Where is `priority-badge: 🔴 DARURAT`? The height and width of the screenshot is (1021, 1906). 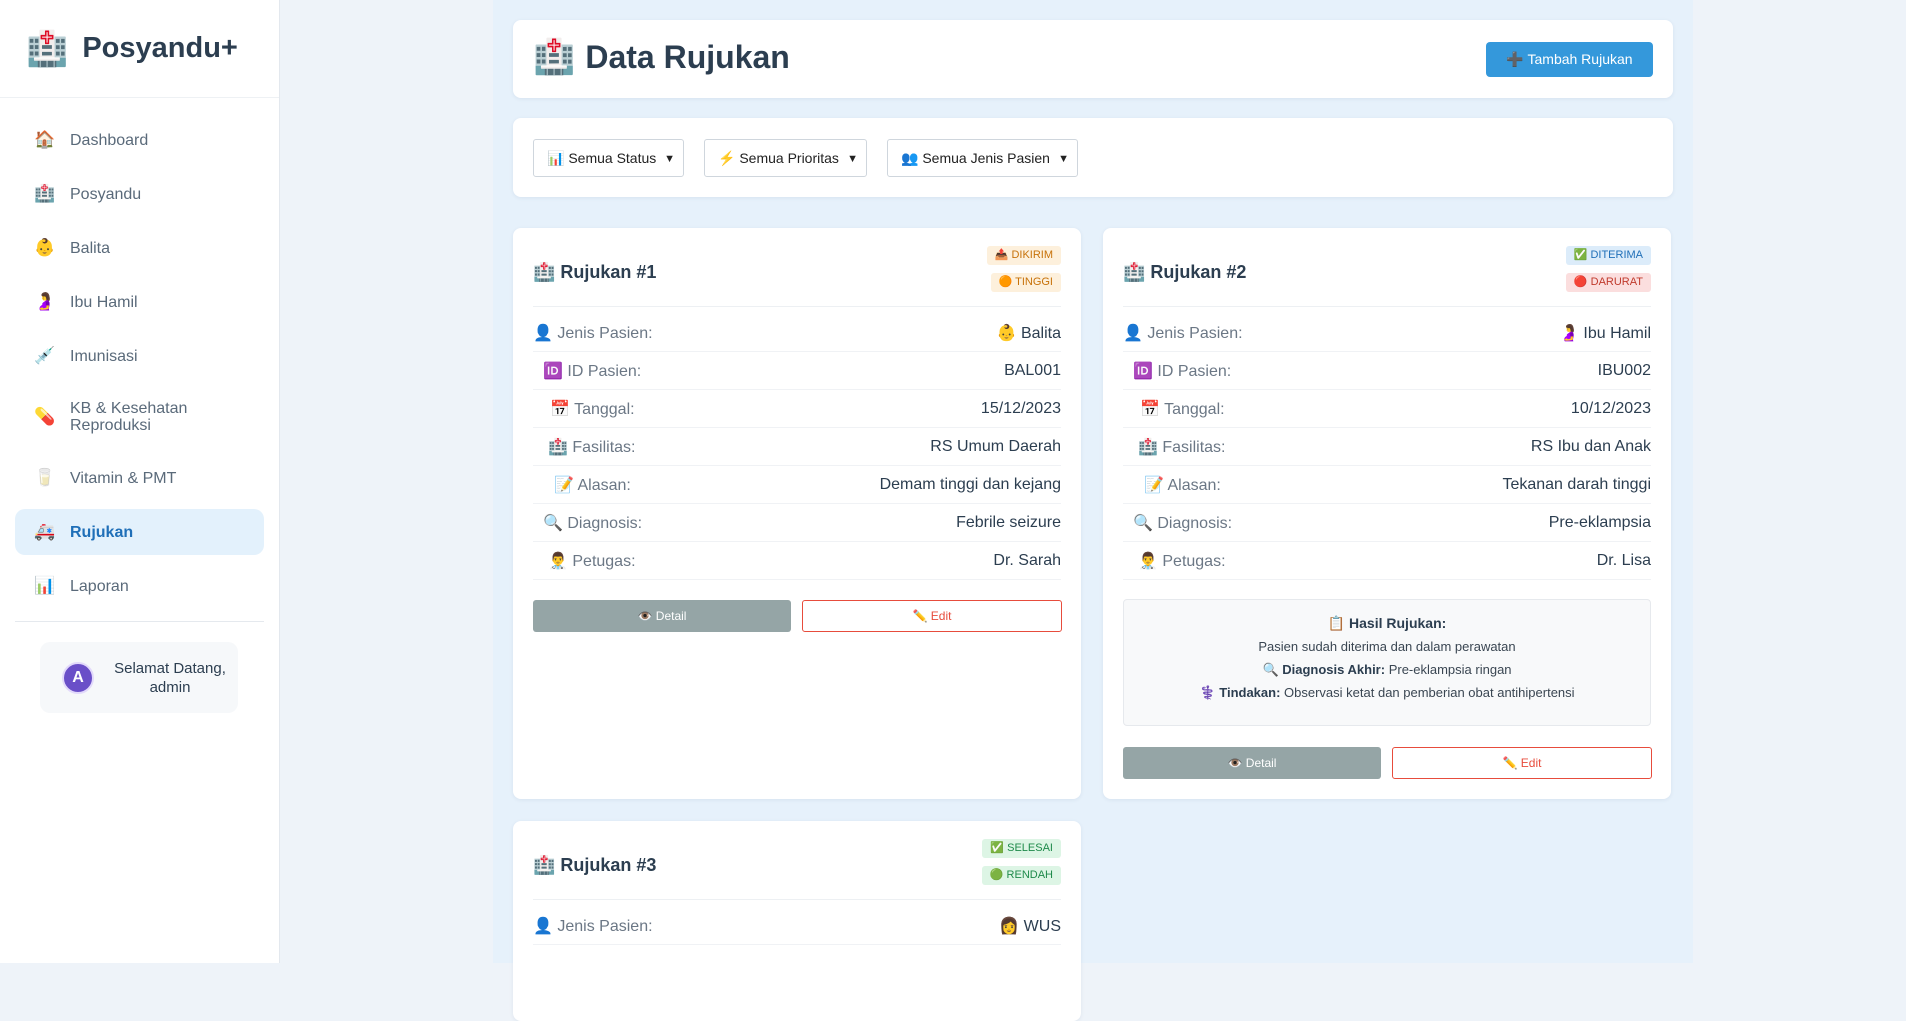
priority-badge: 🔴 DARURAT is located at coordinates (1608, 282).